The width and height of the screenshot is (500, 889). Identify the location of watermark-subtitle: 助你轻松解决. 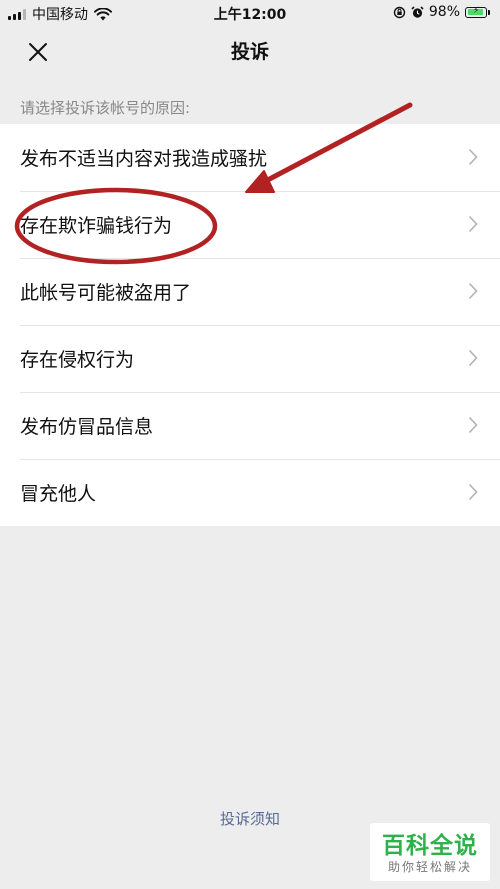
(429, 867).